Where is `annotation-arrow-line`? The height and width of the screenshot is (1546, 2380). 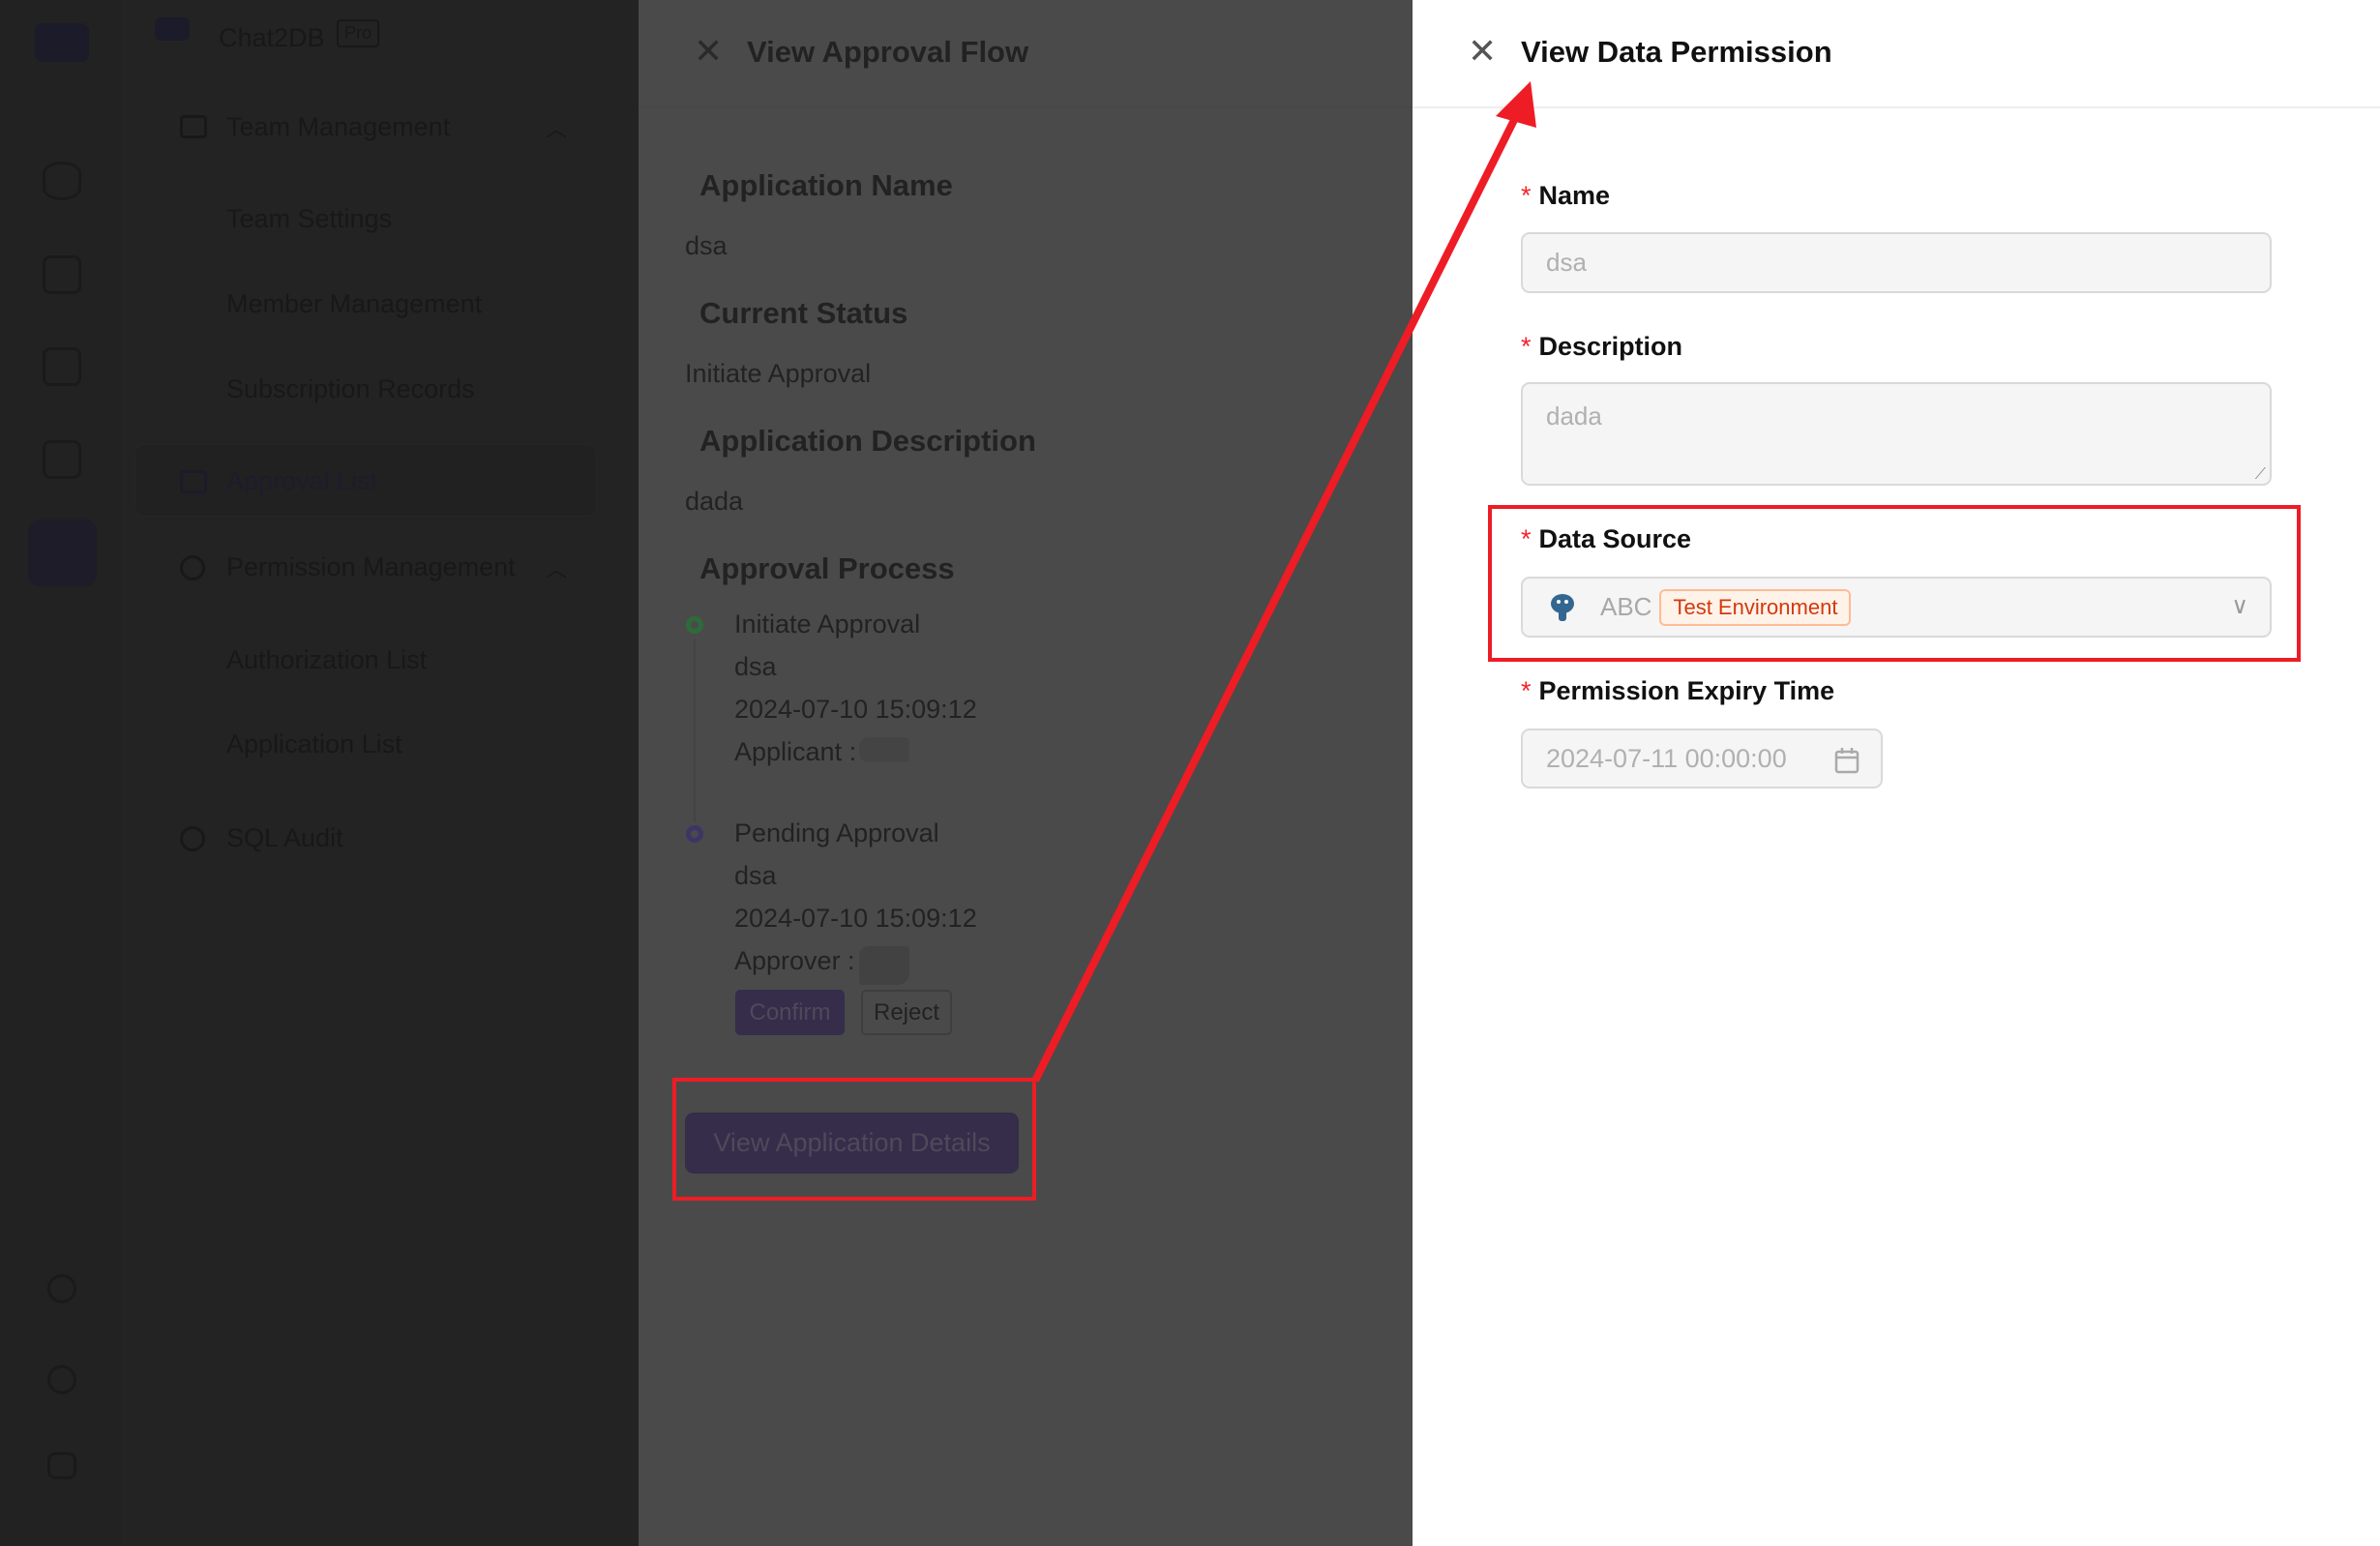 annotation-arrow-line is located at coordinates (1278, 593).